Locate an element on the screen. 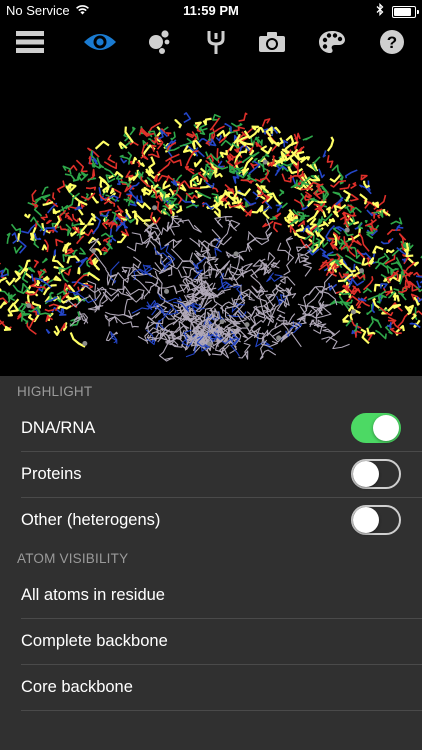 The height and width of the screenshot is (750, 422). toolbar: ? is located at coordinates (211, 43).